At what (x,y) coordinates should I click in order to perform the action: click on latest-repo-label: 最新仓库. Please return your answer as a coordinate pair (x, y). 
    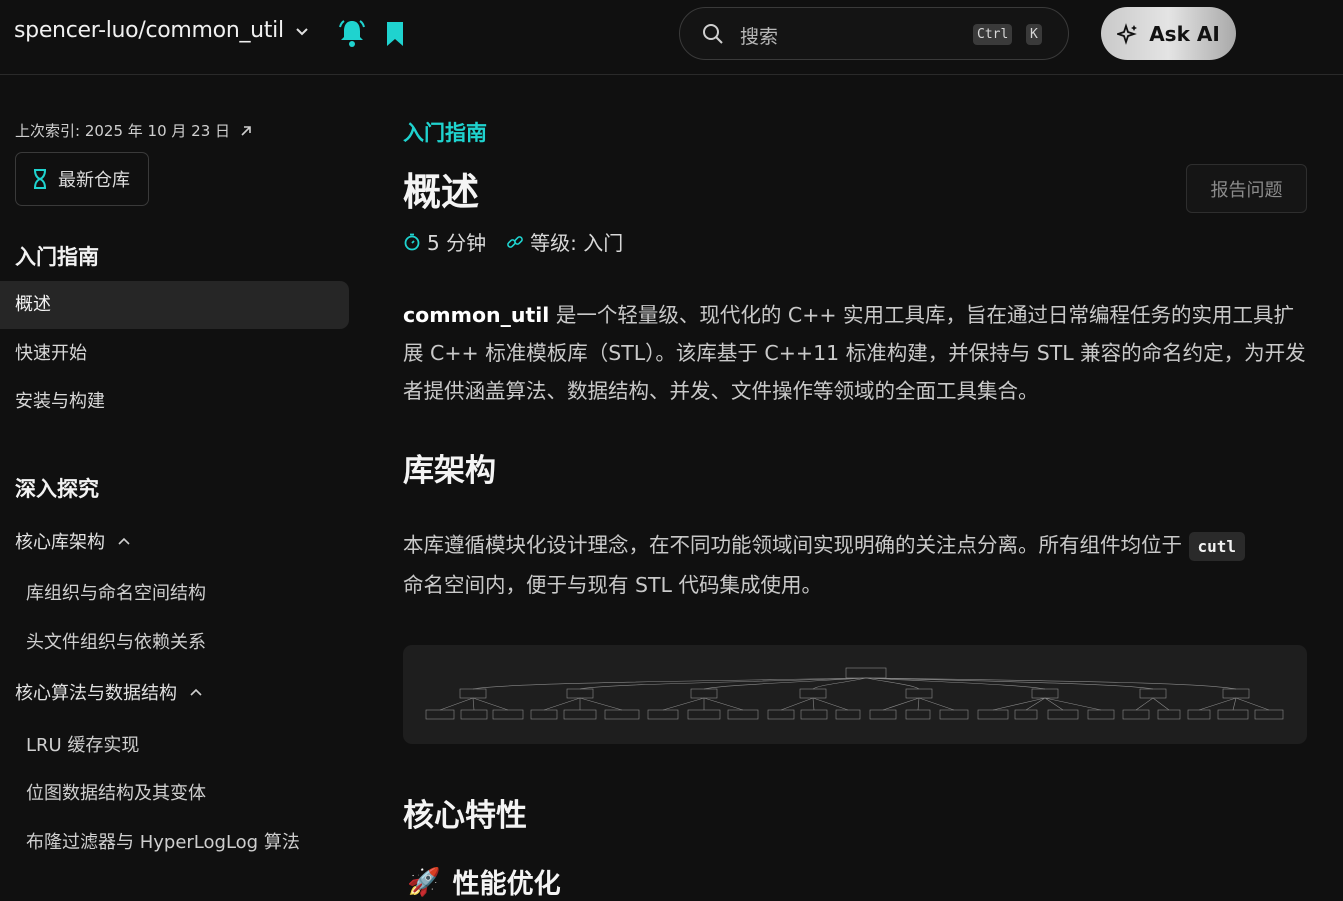
    Looking at the image, I should click on (94, 180).